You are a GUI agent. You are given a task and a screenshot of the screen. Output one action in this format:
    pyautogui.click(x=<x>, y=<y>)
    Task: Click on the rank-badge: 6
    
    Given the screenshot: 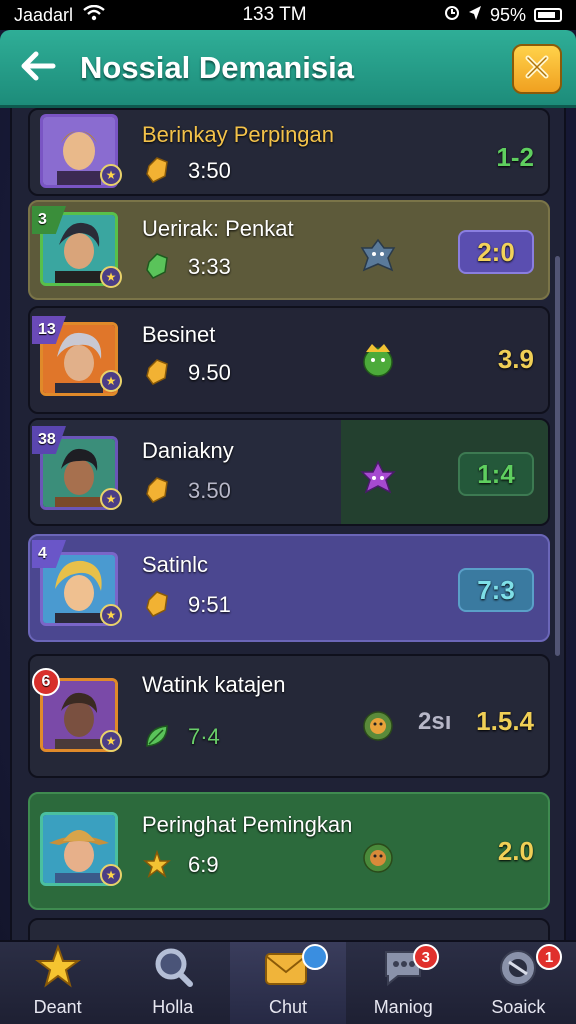 What is the action you would take?
    pyautogui.click(x=46, y=682)
    